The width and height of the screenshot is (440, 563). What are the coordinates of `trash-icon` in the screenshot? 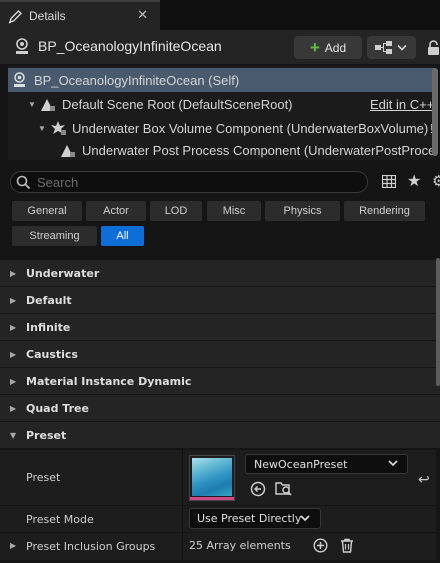 It's located at (347, 545).